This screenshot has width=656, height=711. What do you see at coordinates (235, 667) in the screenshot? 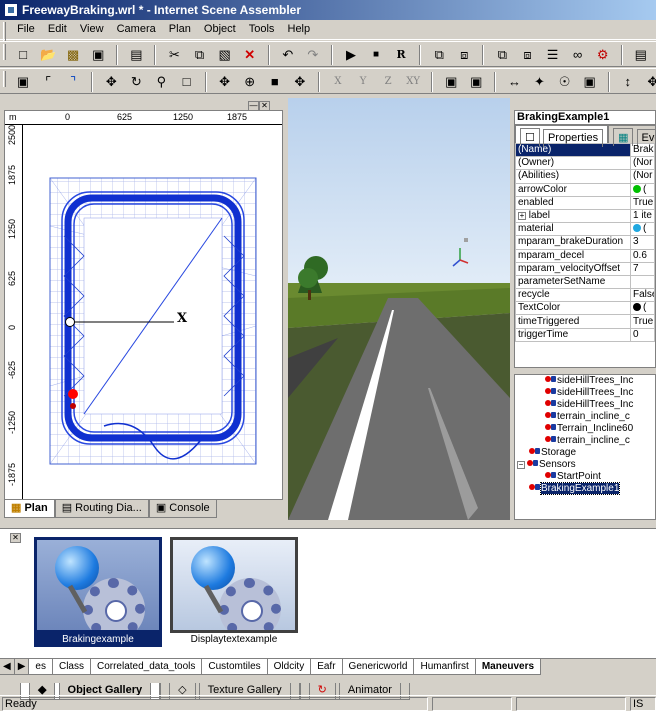
I see `category-tab: Customtiles` at bounding box center [235, 667].